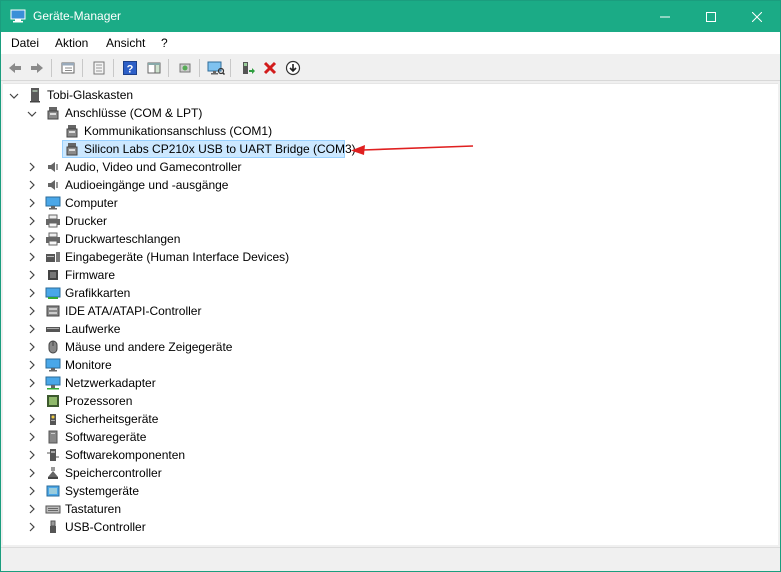 Image resolution: width=781 pixels, height=572 pixels. What do you see at coordinates (163, 473) in the screenshot?
I see `tree-category: Speichercontroller` at bounding box center [163, 473].